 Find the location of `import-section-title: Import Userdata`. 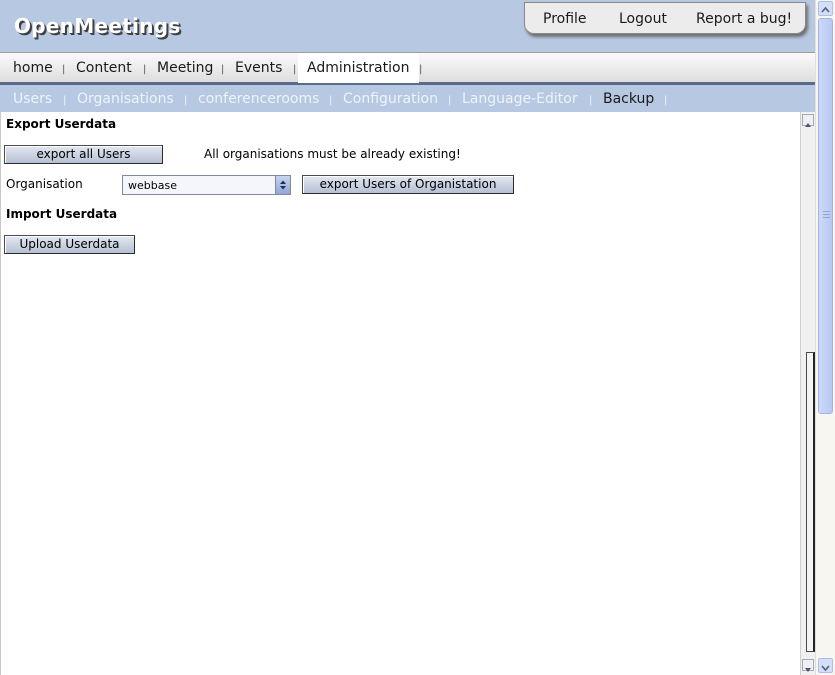

import-section-title: Import Userdata is located at coordinates (62, 214).